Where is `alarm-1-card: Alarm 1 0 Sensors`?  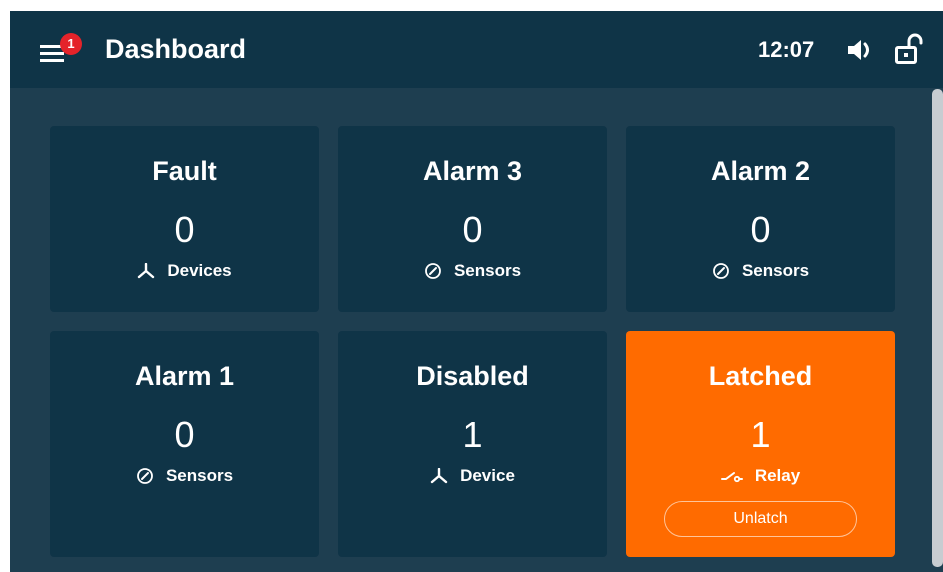 alarm-1-card: Alarm 1 0 Sensors is located at coordinates (184, 444).